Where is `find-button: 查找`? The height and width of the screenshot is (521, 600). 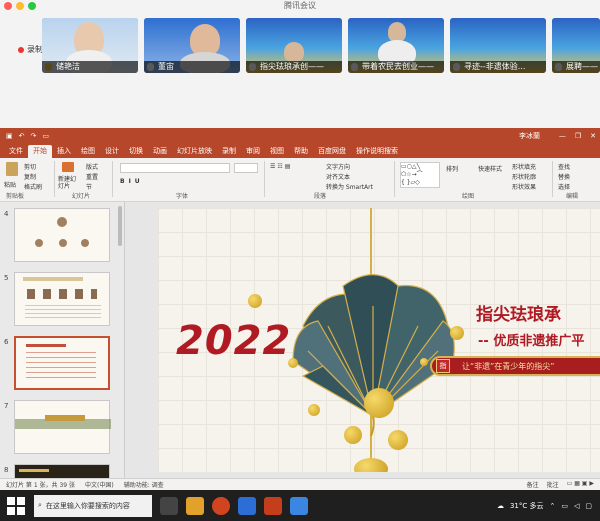 find-button: 查找 is located at coordinates (564, 166).